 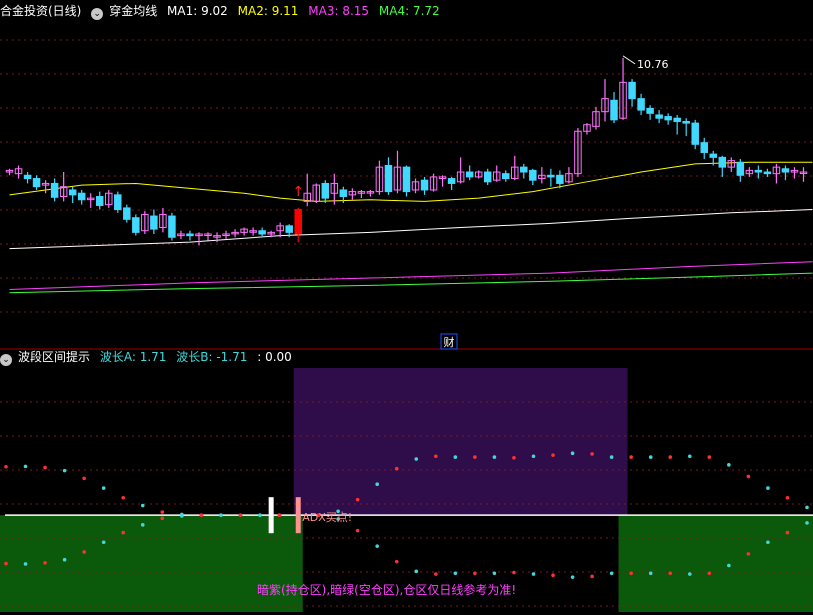 I want to click on ma-line-ma4, so click(x=411, y=283).